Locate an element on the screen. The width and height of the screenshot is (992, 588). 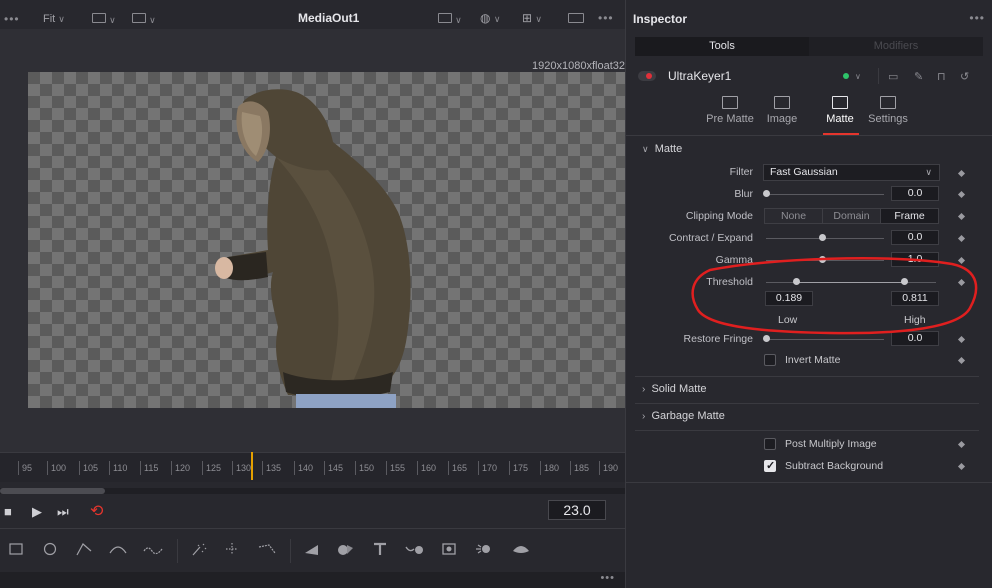
blur-slider is located at coordinates (825, 194).